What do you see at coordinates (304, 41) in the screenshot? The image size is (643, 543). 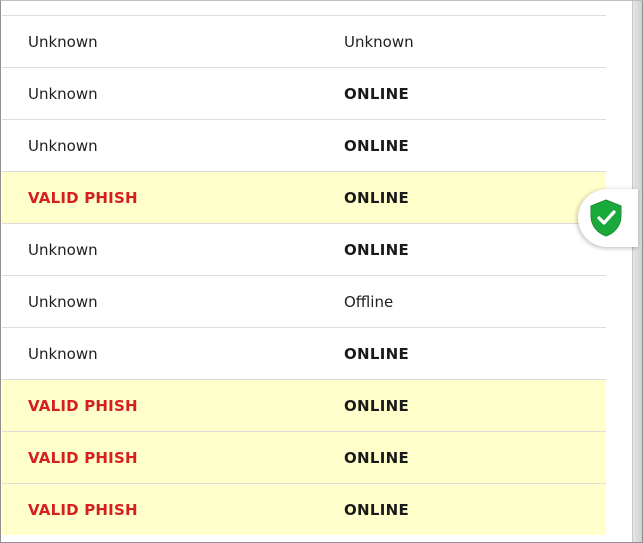 I see `table-row: Unknown Unknown` at bounding box center [304, 41].